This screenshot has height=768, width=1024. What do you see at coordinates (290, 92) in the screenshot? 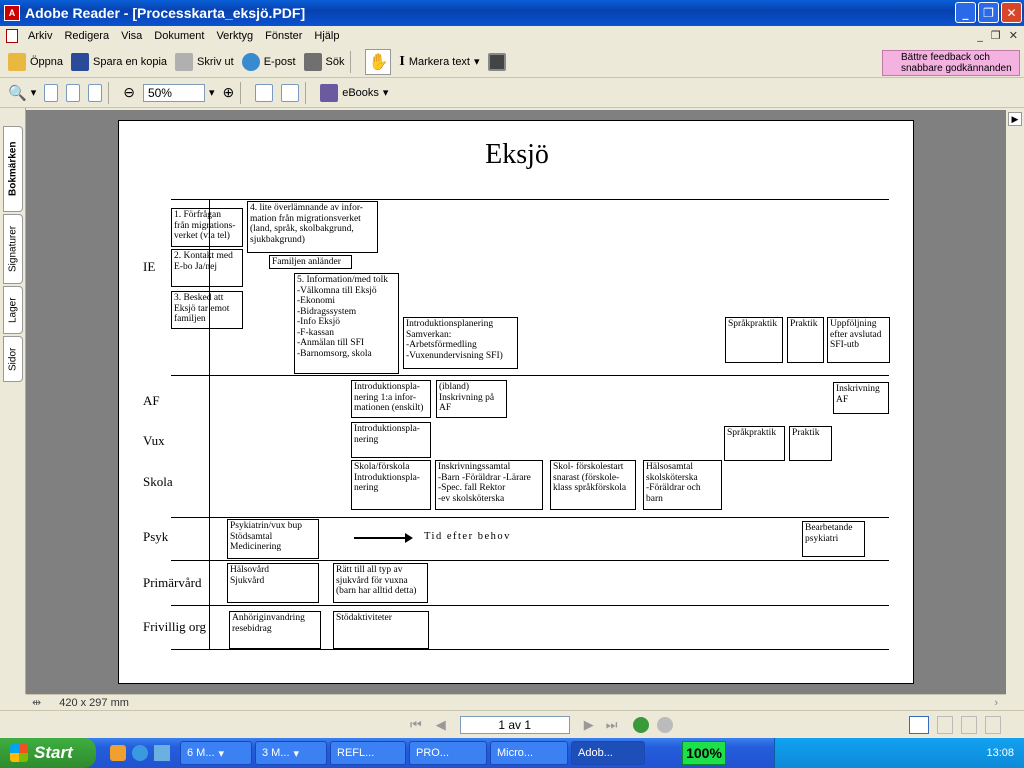
I see `rotate-ccw-button` at bounding box center [290, 92].